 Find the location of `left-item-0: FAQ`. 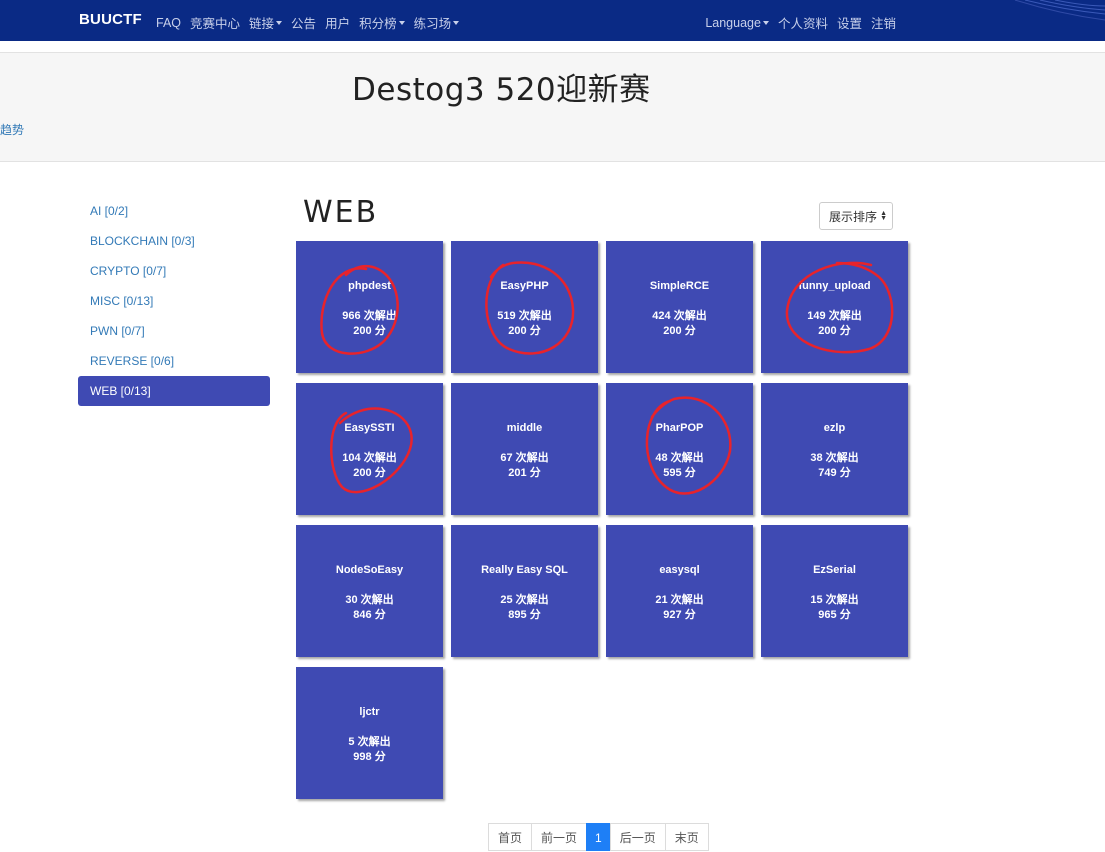

left-item-0: FAQ is located at coordinates (168, 22).